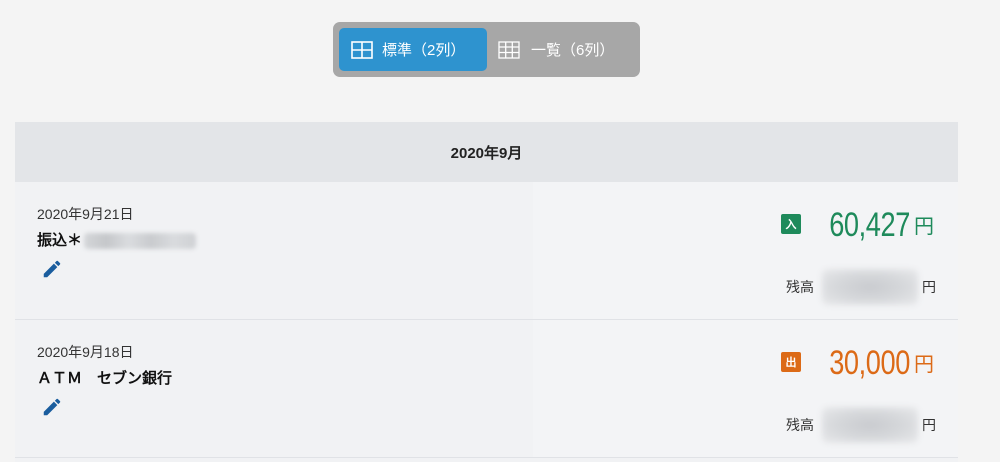 This screenshot has height=462, width=1000. Describe the element at coordinates (869, 225) in the screenshot. I see `transaction-amount: 60,427` at that location.